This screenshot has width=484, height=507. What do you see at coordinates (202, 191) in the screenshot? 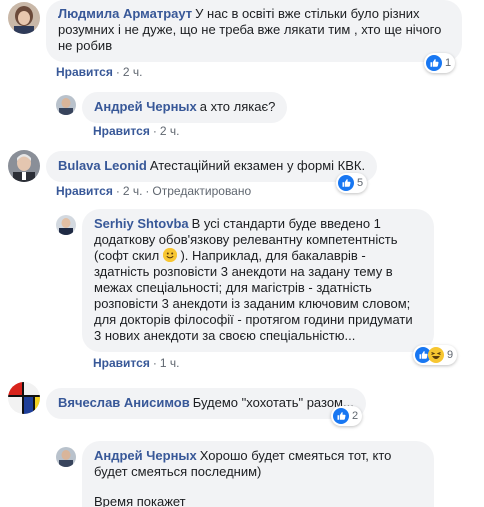
I see `edited-label: Отредактировано` at bounding box center [202, 191].